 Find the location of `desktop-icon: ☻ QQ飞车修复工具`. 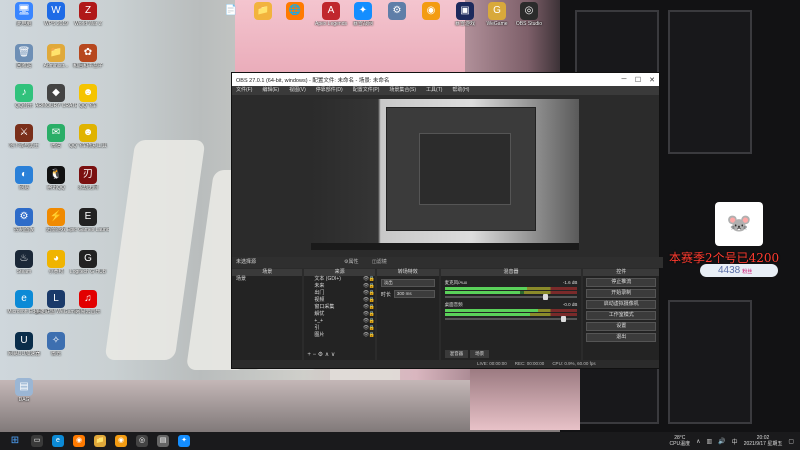

desktop-icon: ☻ QQ飞车修复工具 is located at coordinates (88, 136).